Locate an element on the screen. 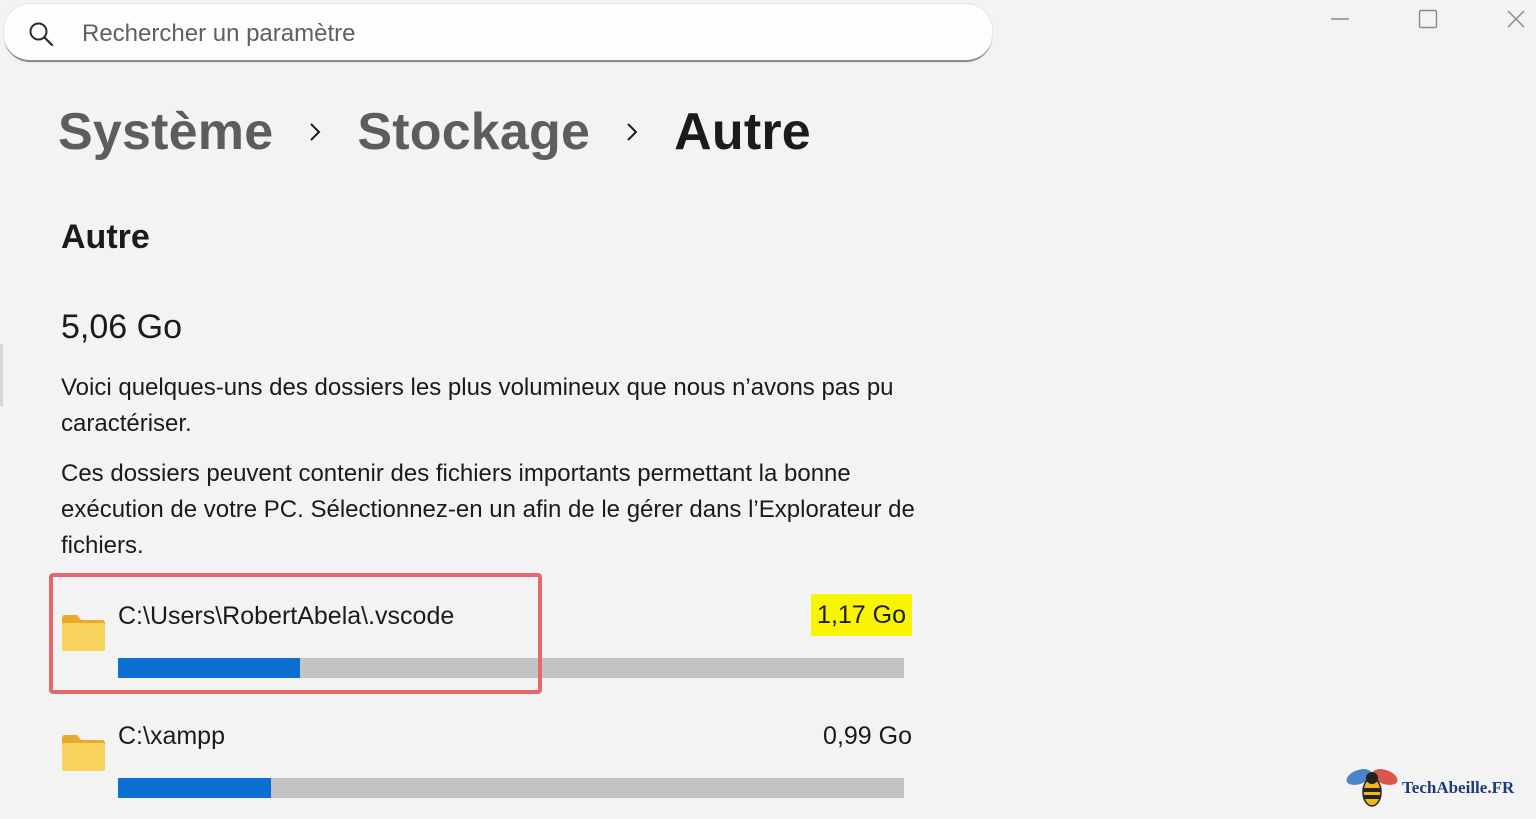  breadcrumb-item-stockage: Stockage is located at coordinates (473, 132).